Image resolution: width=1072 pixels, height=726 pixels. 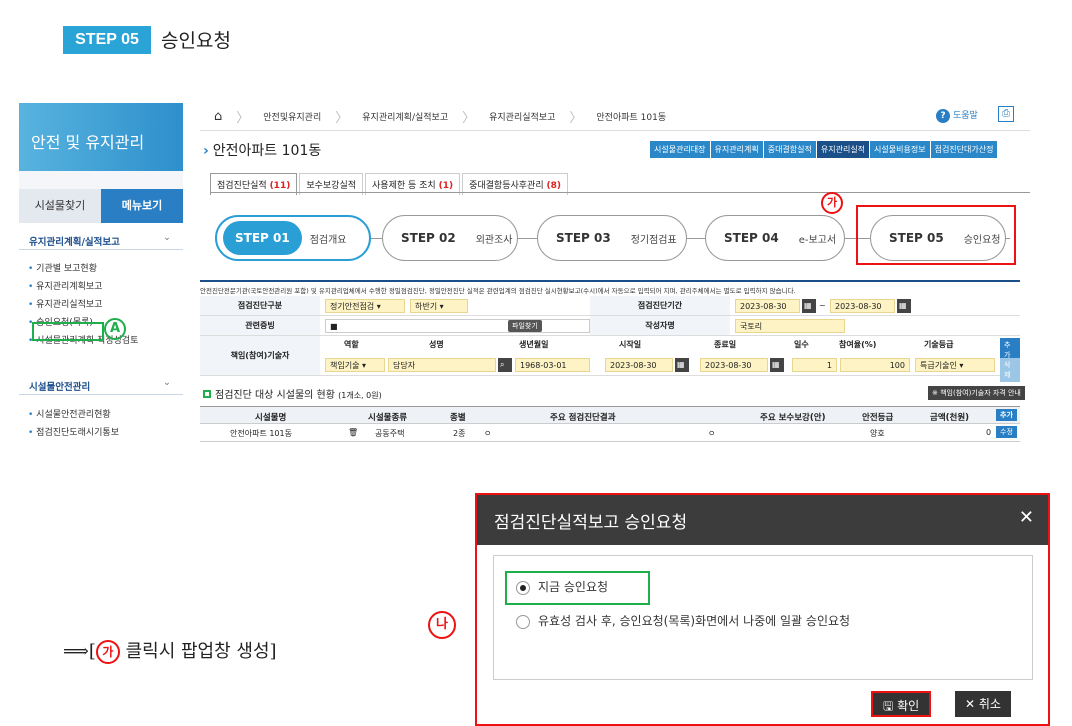 What do you see at coordinates (680, 149) in the screenshot?
I see `nav-facility-ledger: 시설물관리대장` at bounding box center [680, 149].